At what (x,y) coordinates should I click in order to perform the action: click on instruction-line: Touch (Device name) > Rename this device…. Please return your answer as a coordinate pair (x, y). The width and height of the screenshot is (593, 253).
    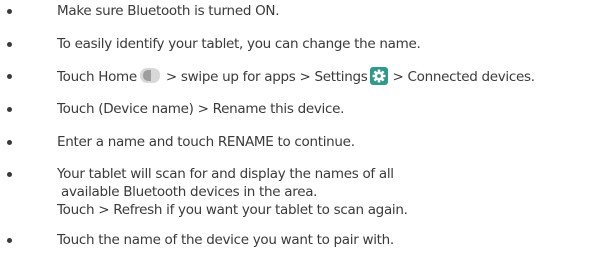
    Looking at the image, I should click on (201, 109).